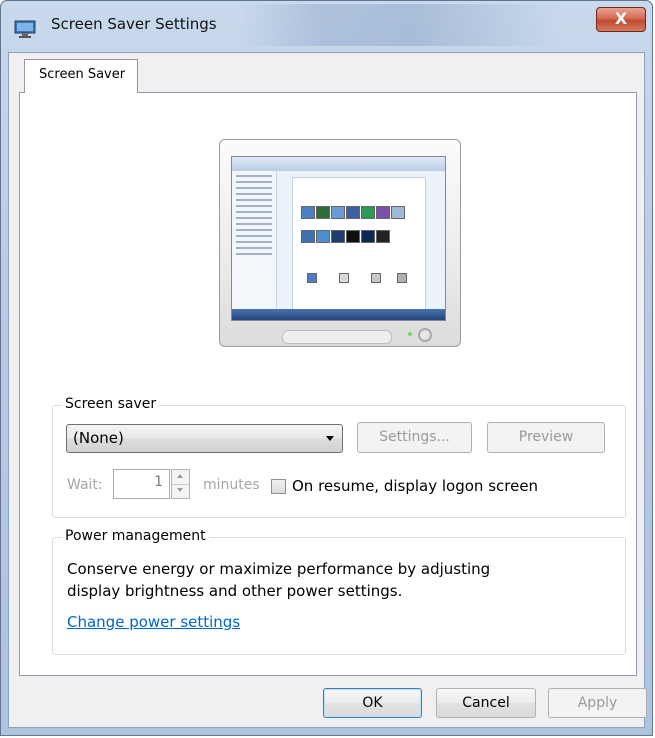 Image resolution: width=655 pixels, height=738 pixels. Describe the element at coordinates (85, 485) in the screenshot. I see `wait-label: Wait:` at that location.